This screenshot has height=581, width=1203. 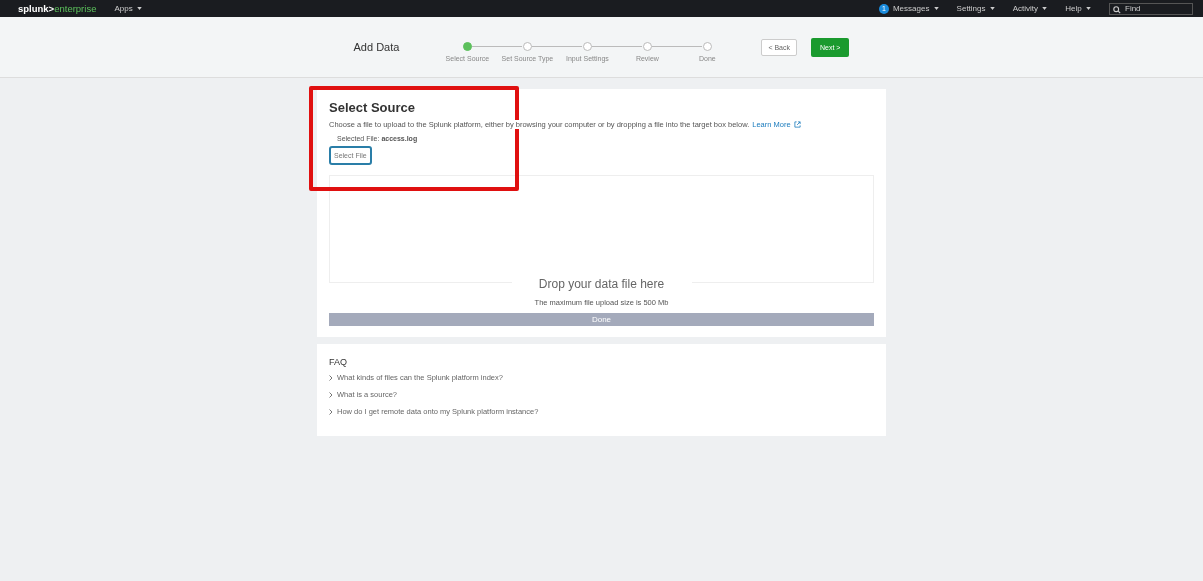 What do you see at coordinates (338, 362) in the screenshot?
I see `faq-title: FAQ` at bounding box center [338, 362].